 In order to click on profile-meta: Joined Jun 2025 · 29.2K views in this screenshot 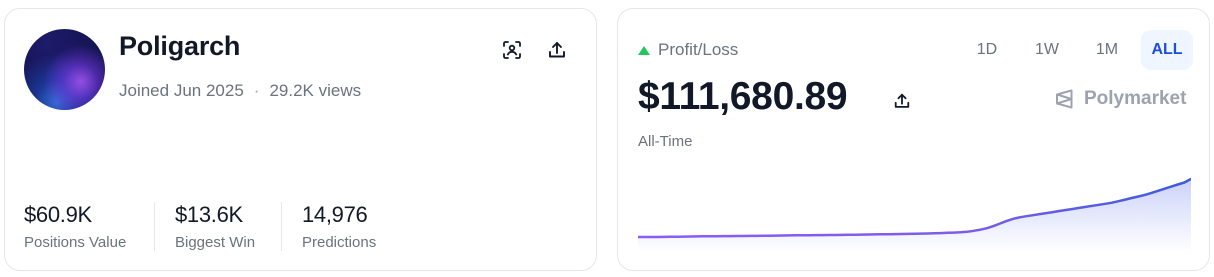, I will do `click(240, 91)`.